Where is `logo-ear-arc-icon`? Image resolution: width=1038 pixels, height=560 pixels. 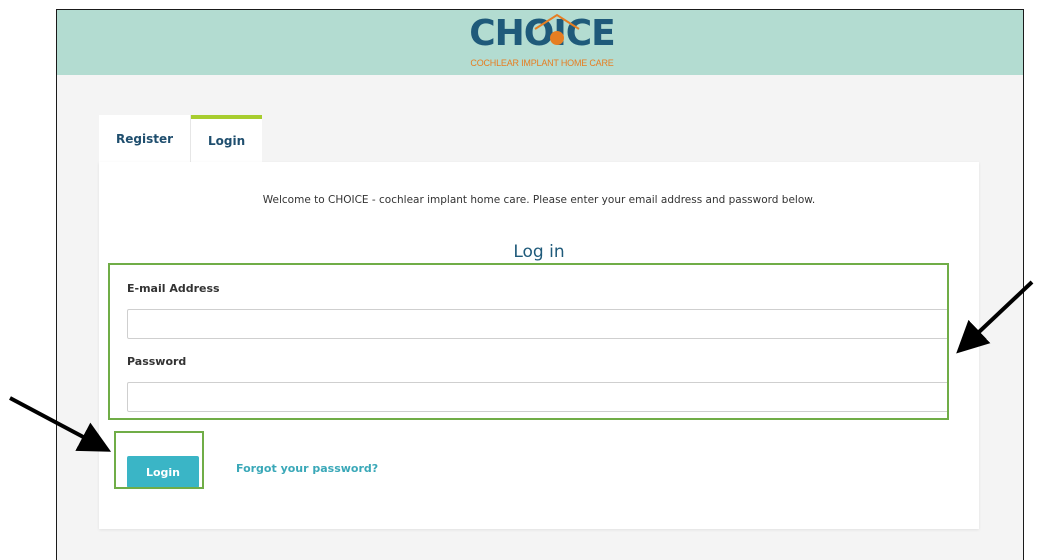 logo-ear-arc-icon is located at coordinates (557, 29).